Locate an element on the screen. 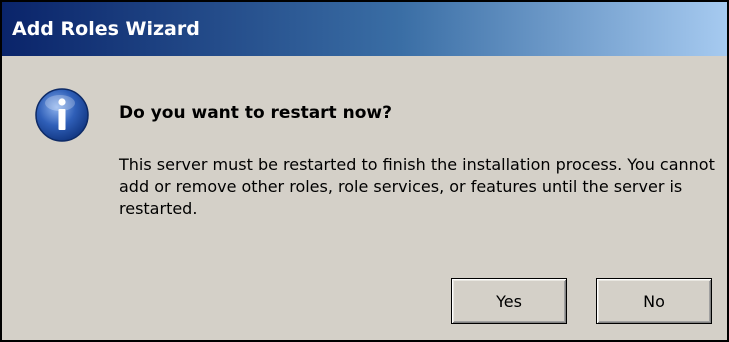 The width and height of the screenshot is (729, 342). dialog-heading: Do you want to restart now? is located at coordinates (255, 113).